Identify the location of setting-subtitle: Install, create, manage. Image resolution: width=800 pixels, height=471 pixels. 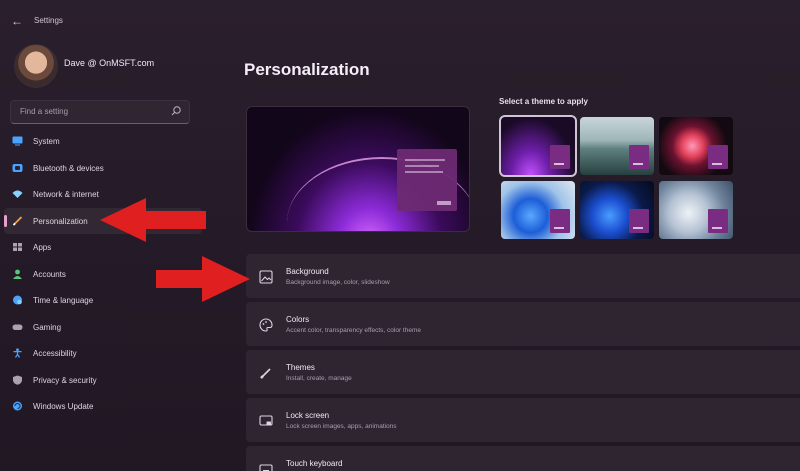
(319, 378).